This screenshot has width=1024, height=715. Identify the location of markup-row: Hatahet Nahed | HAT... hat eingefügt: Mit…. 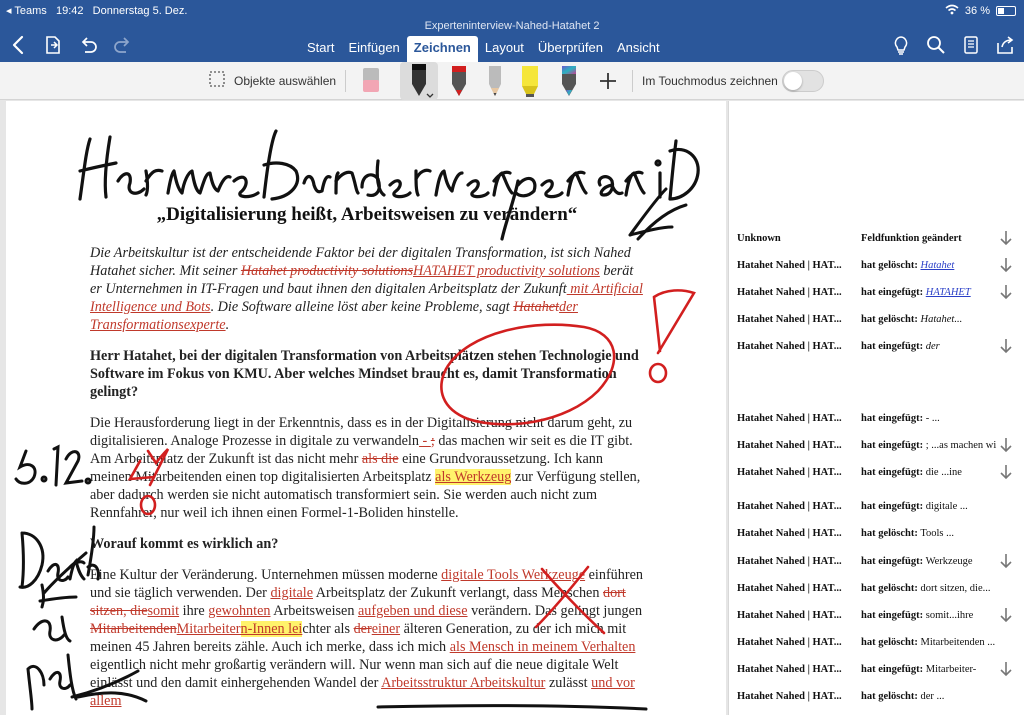
(877, 671).